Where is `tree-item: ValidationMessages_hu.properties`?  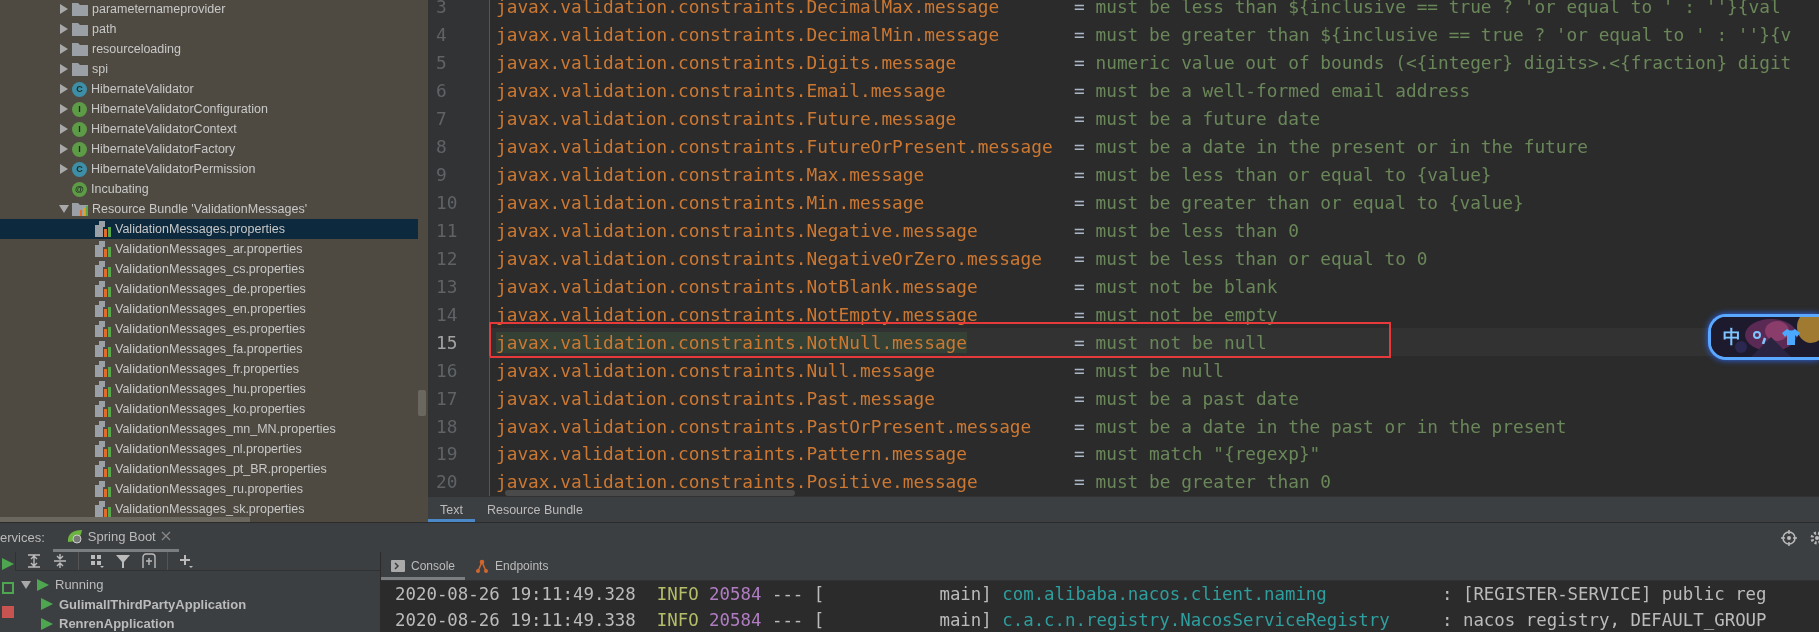 tree-item: ValidationMessages_hu.properties is located at coordinates (209, 389).